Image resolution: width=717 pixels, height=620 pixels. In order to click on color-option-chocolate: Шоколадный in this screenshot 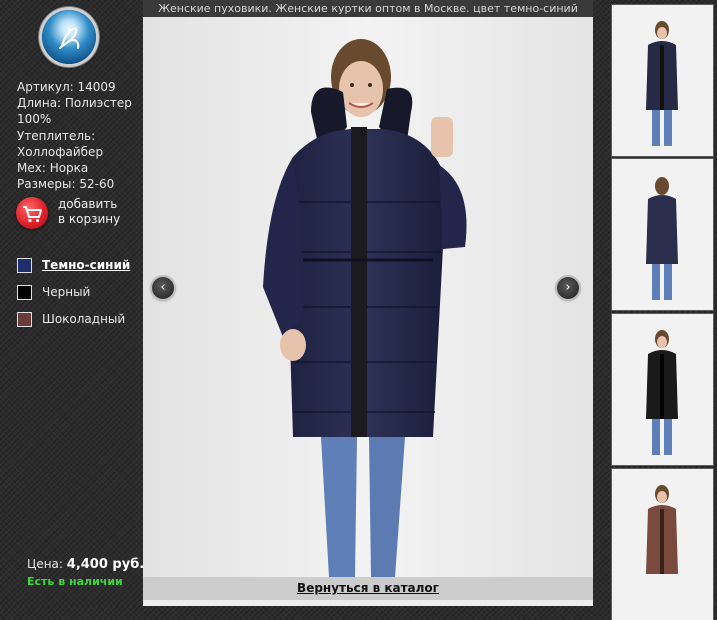, I will do `click(73, 319)`.